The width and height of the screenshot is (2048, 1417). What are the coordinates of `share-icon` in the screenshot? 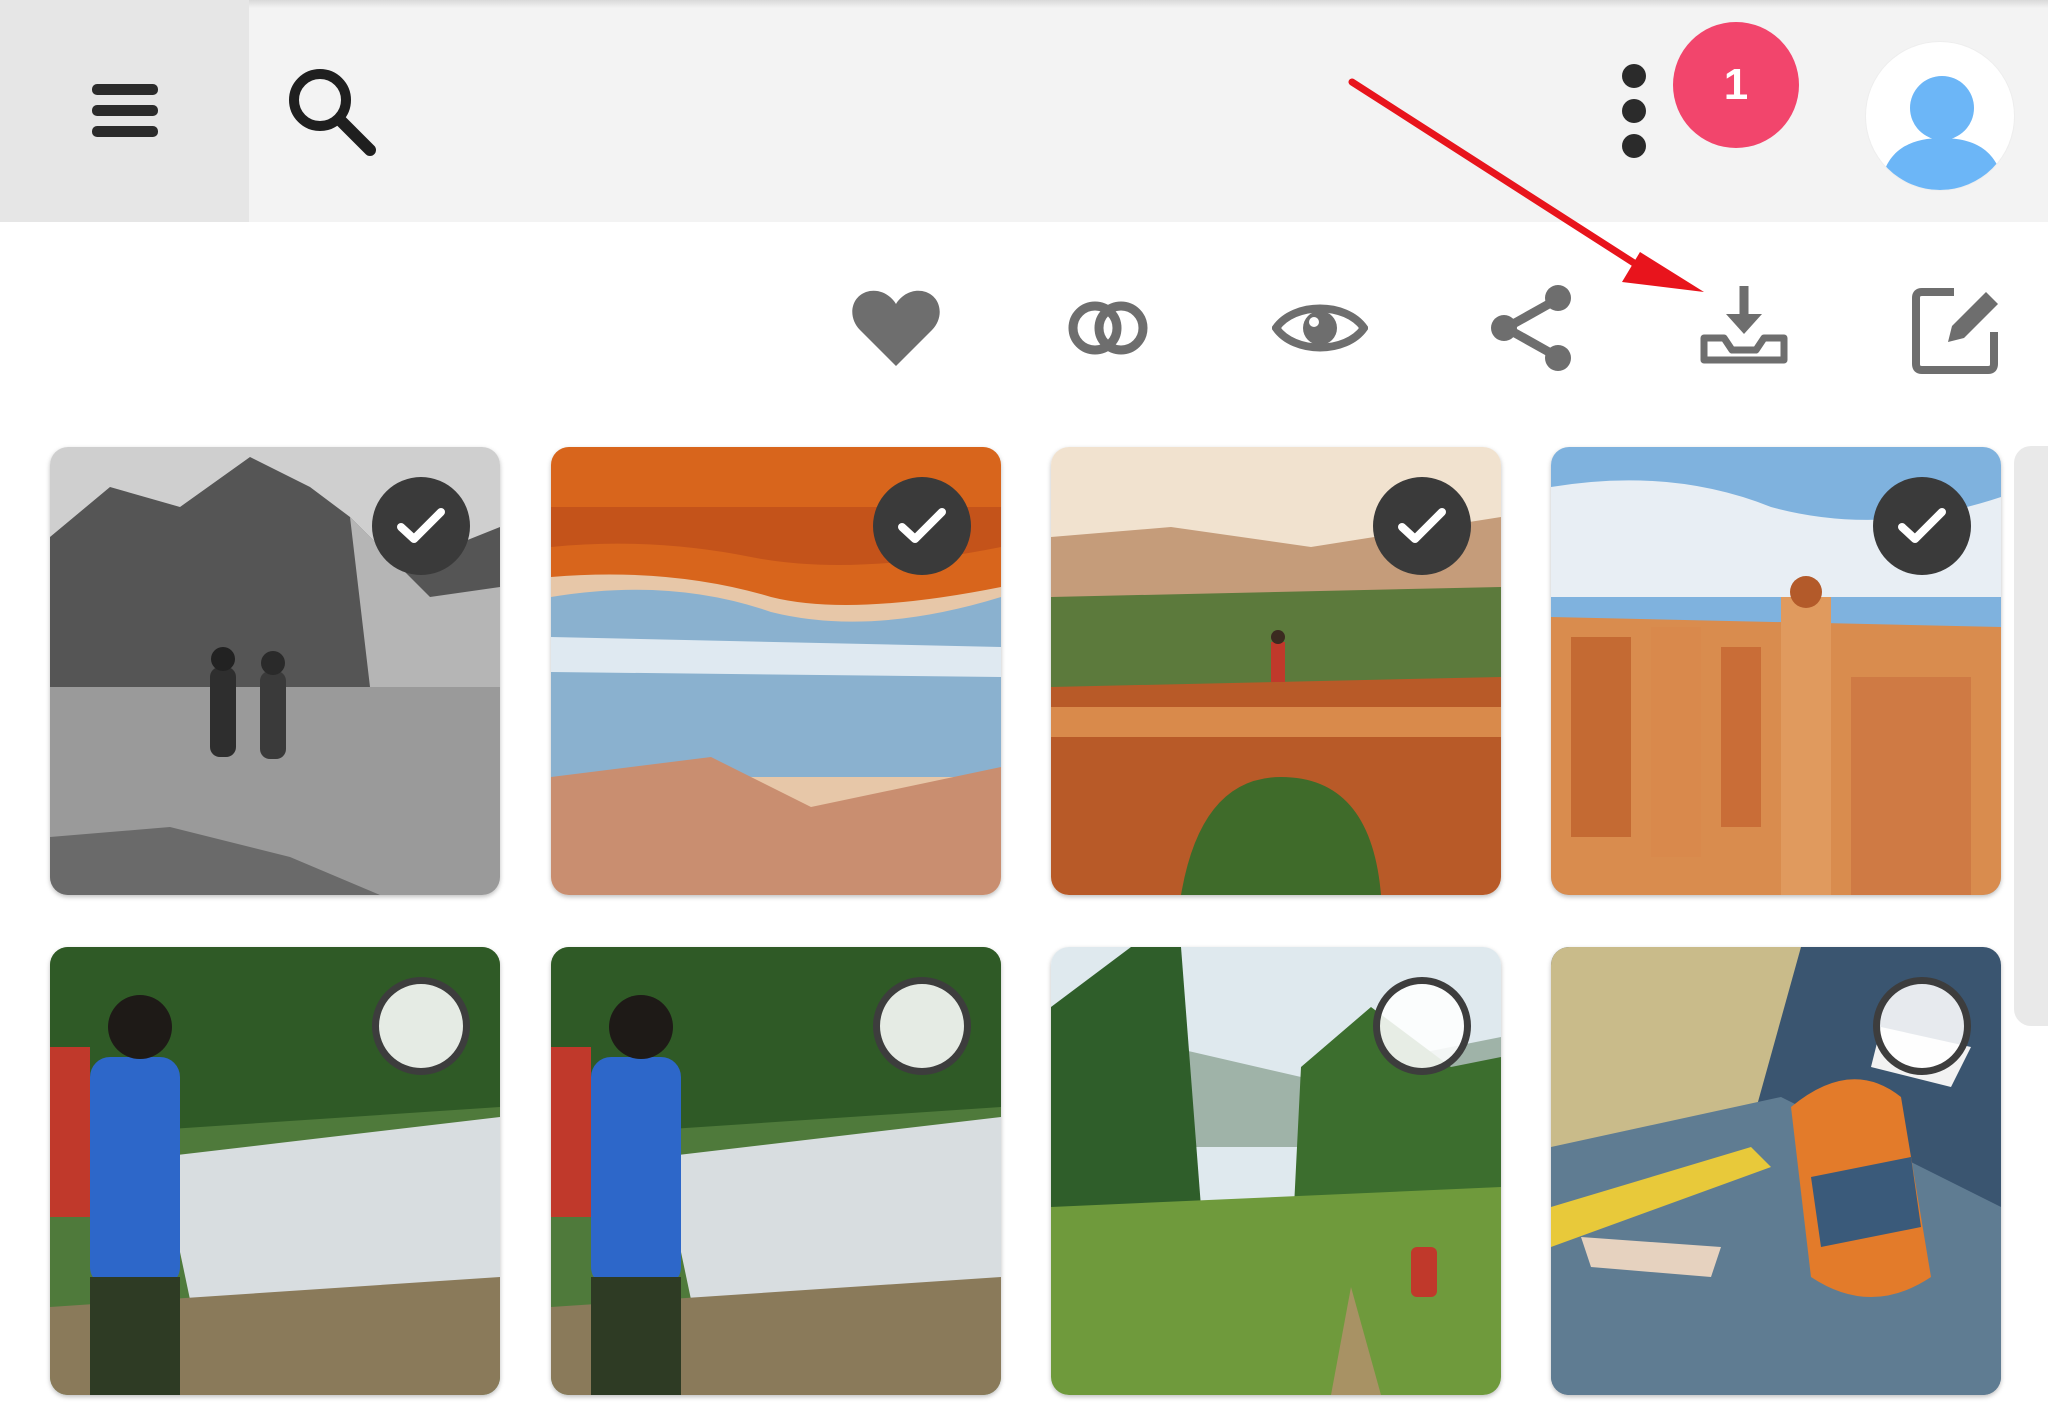 It's located at (1532, 328).